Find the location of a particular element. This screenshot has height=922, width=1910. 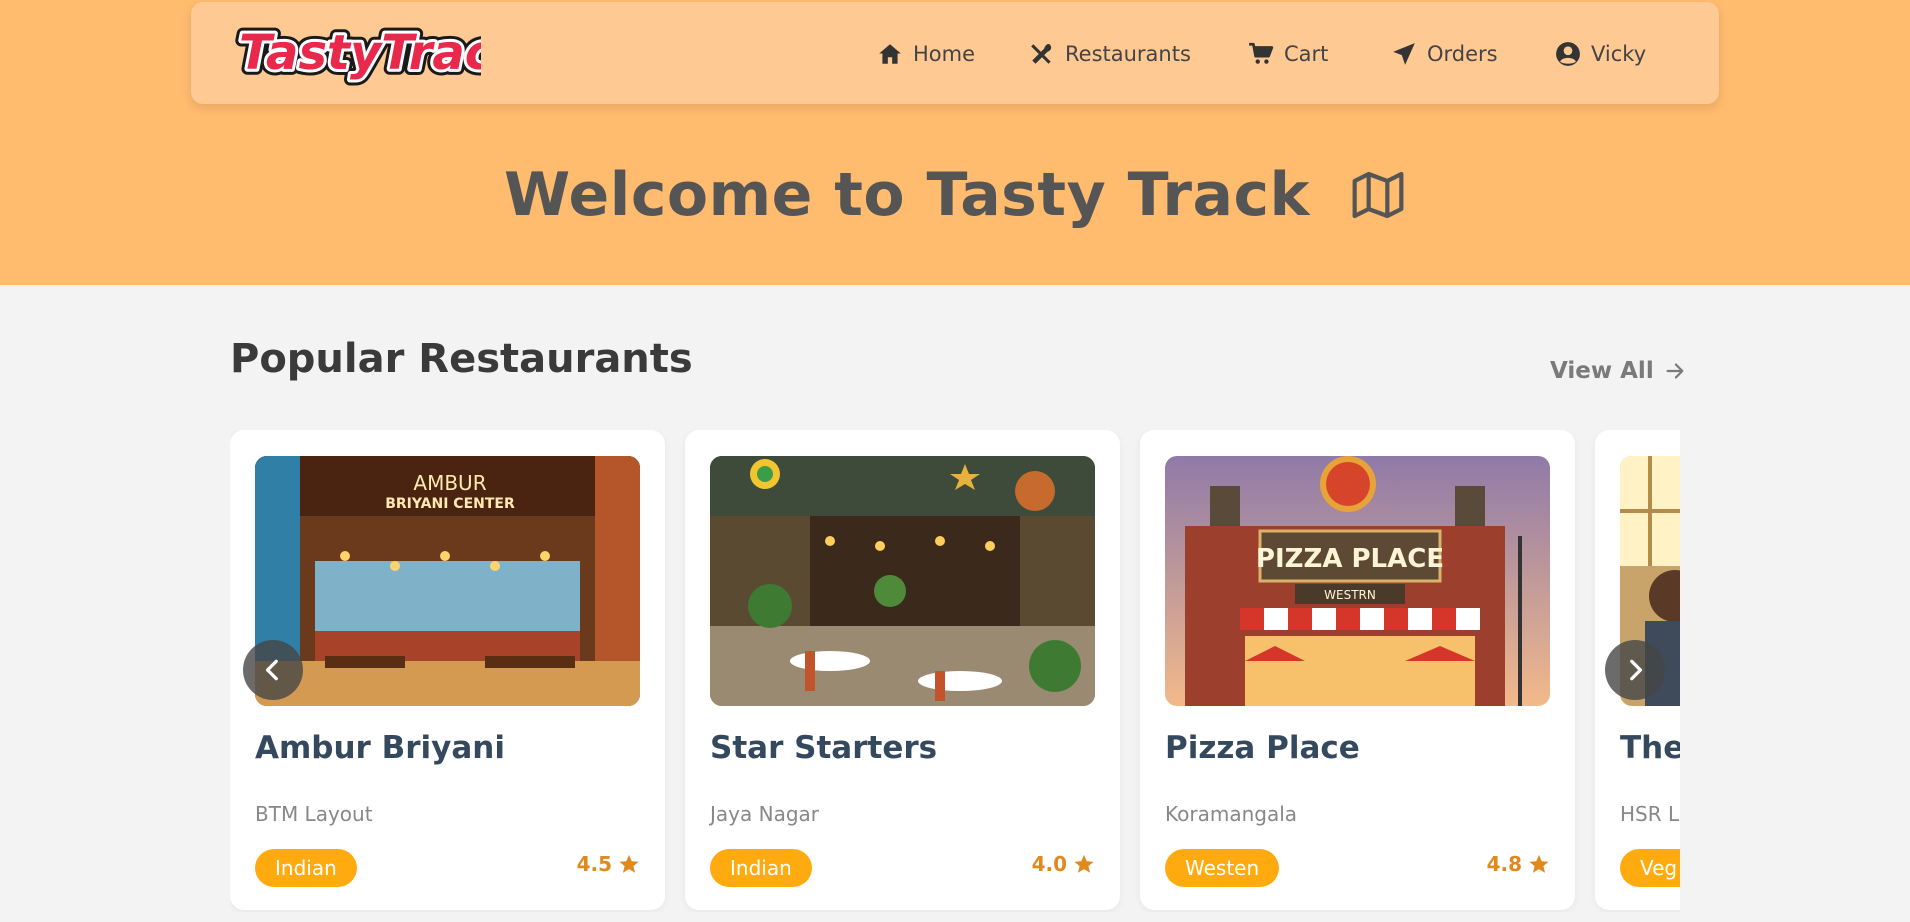

rating-value: 4.0 is located at coordinates (1049, 864).